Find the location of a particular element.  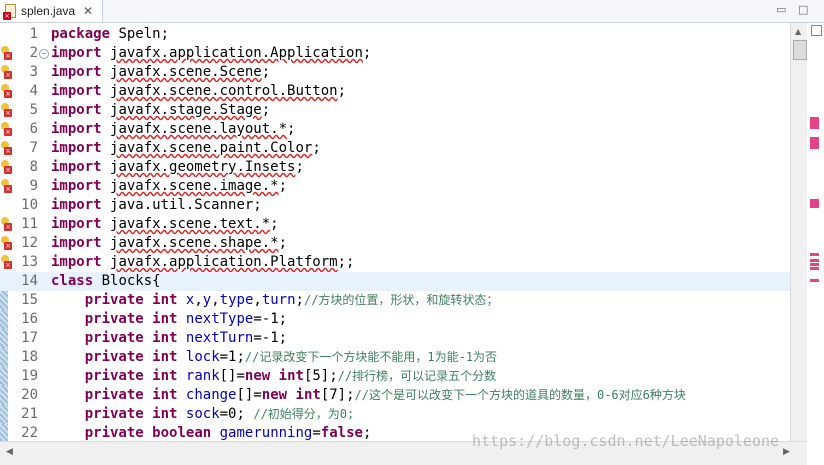

code-line: × 5 import javafx.stage.Stage; is located at coordinates (395, 110).